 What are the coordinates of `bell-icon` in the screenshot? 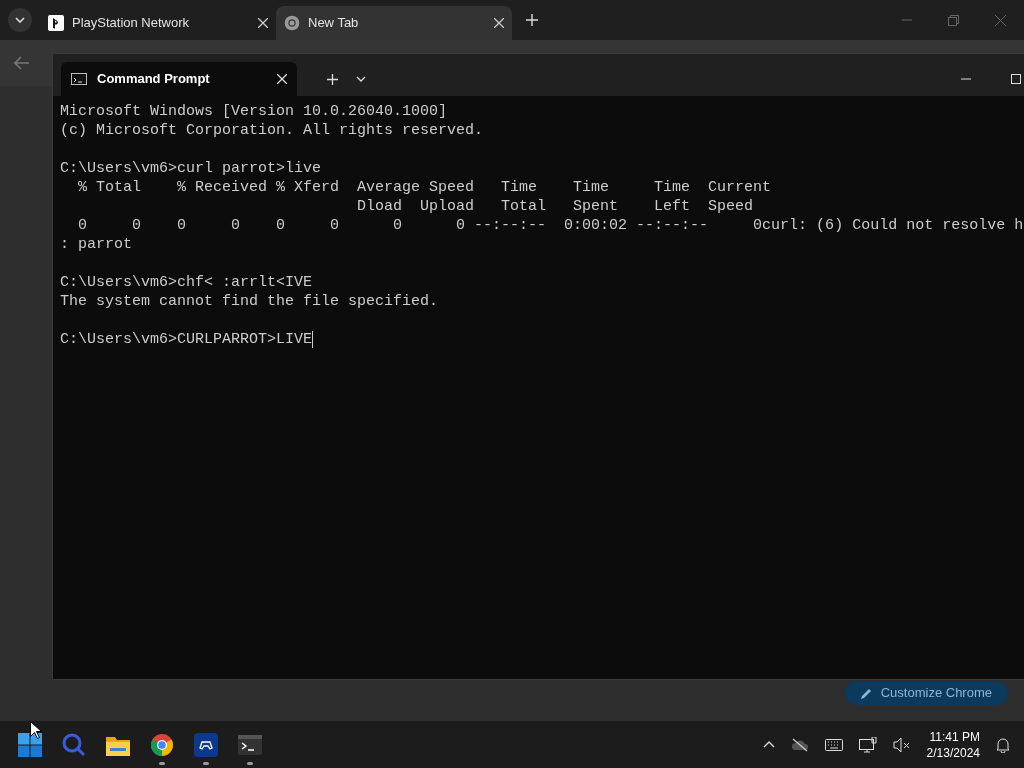 It's located at (1003, 744).